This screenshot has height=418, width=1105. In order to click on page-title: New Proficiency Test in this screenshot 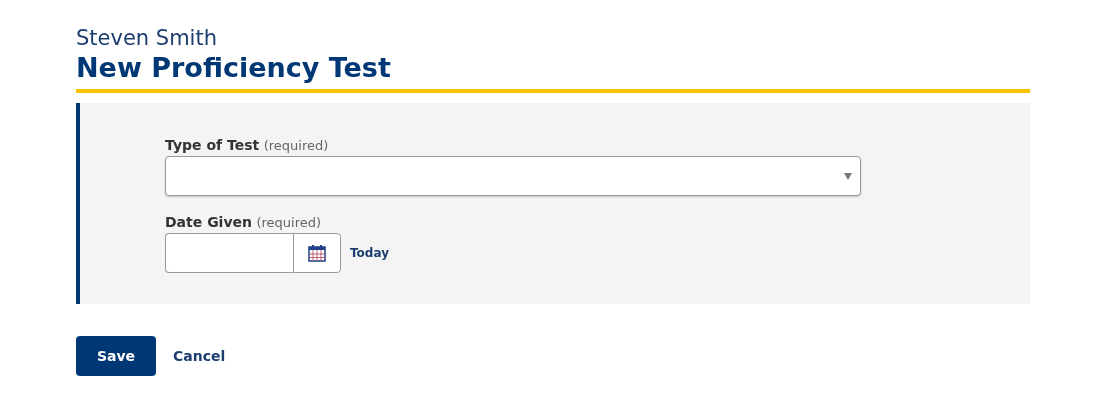, I will do `click(233, 67)`.